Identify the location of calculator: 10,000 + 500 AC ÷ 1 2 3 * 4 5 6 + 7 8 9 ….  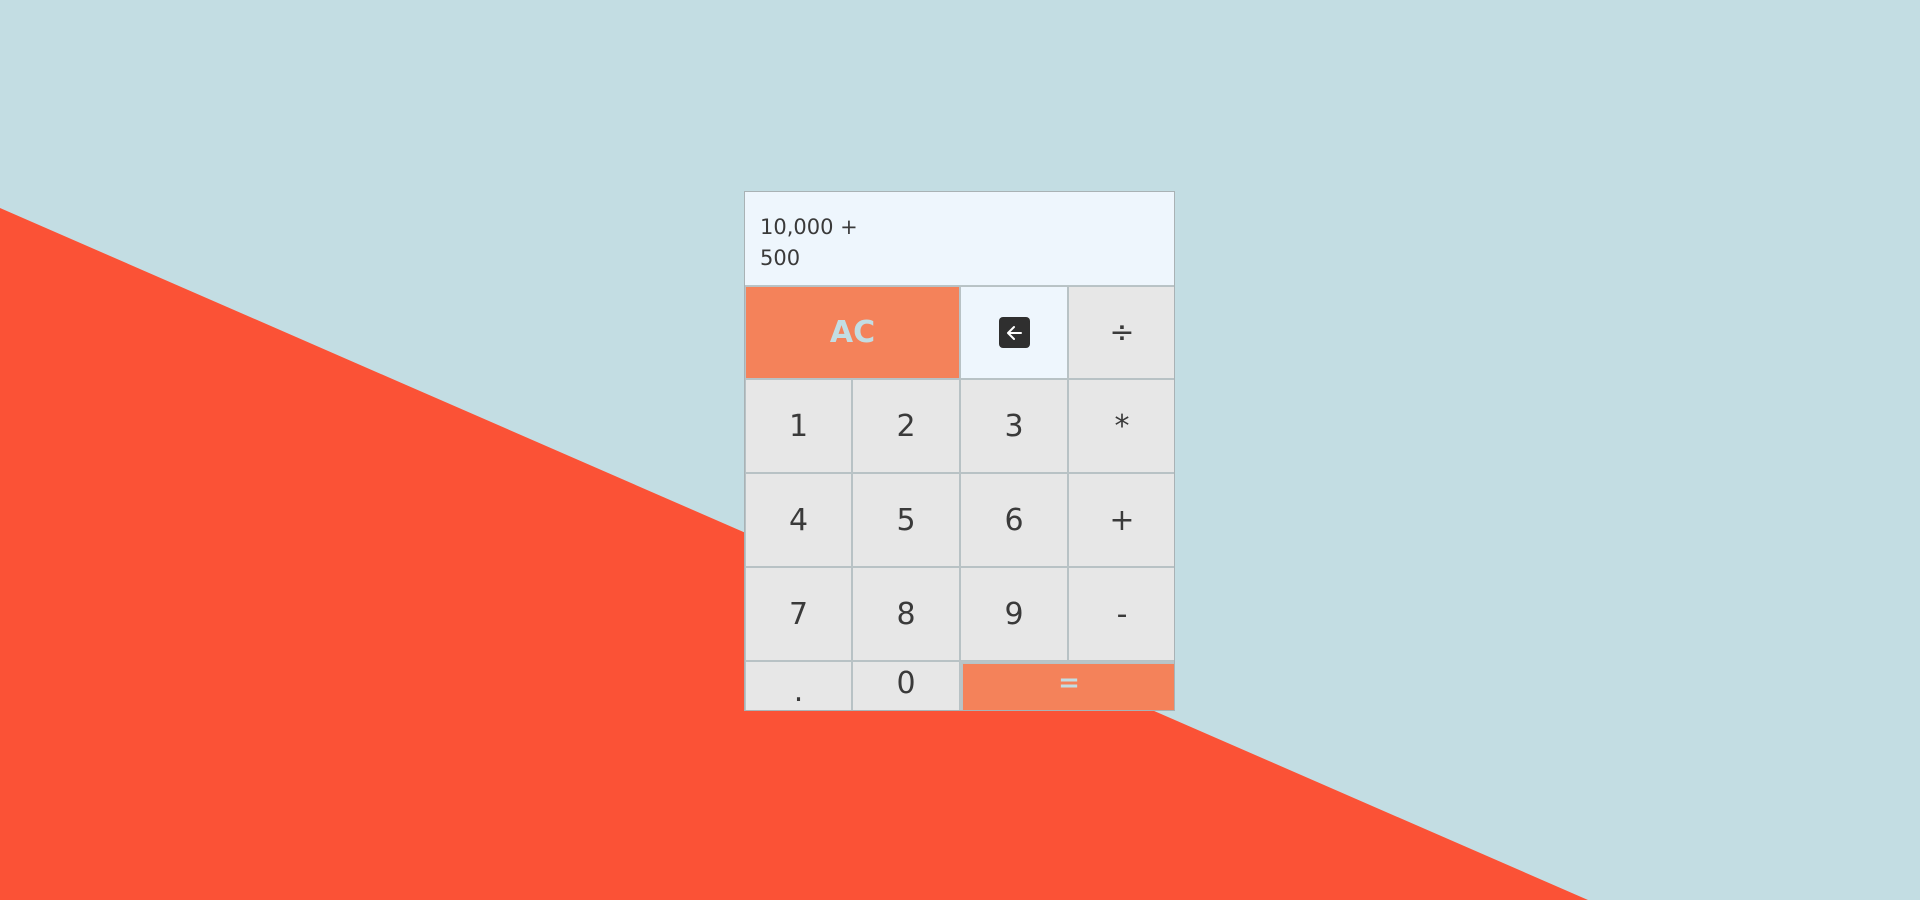
(959, 451).